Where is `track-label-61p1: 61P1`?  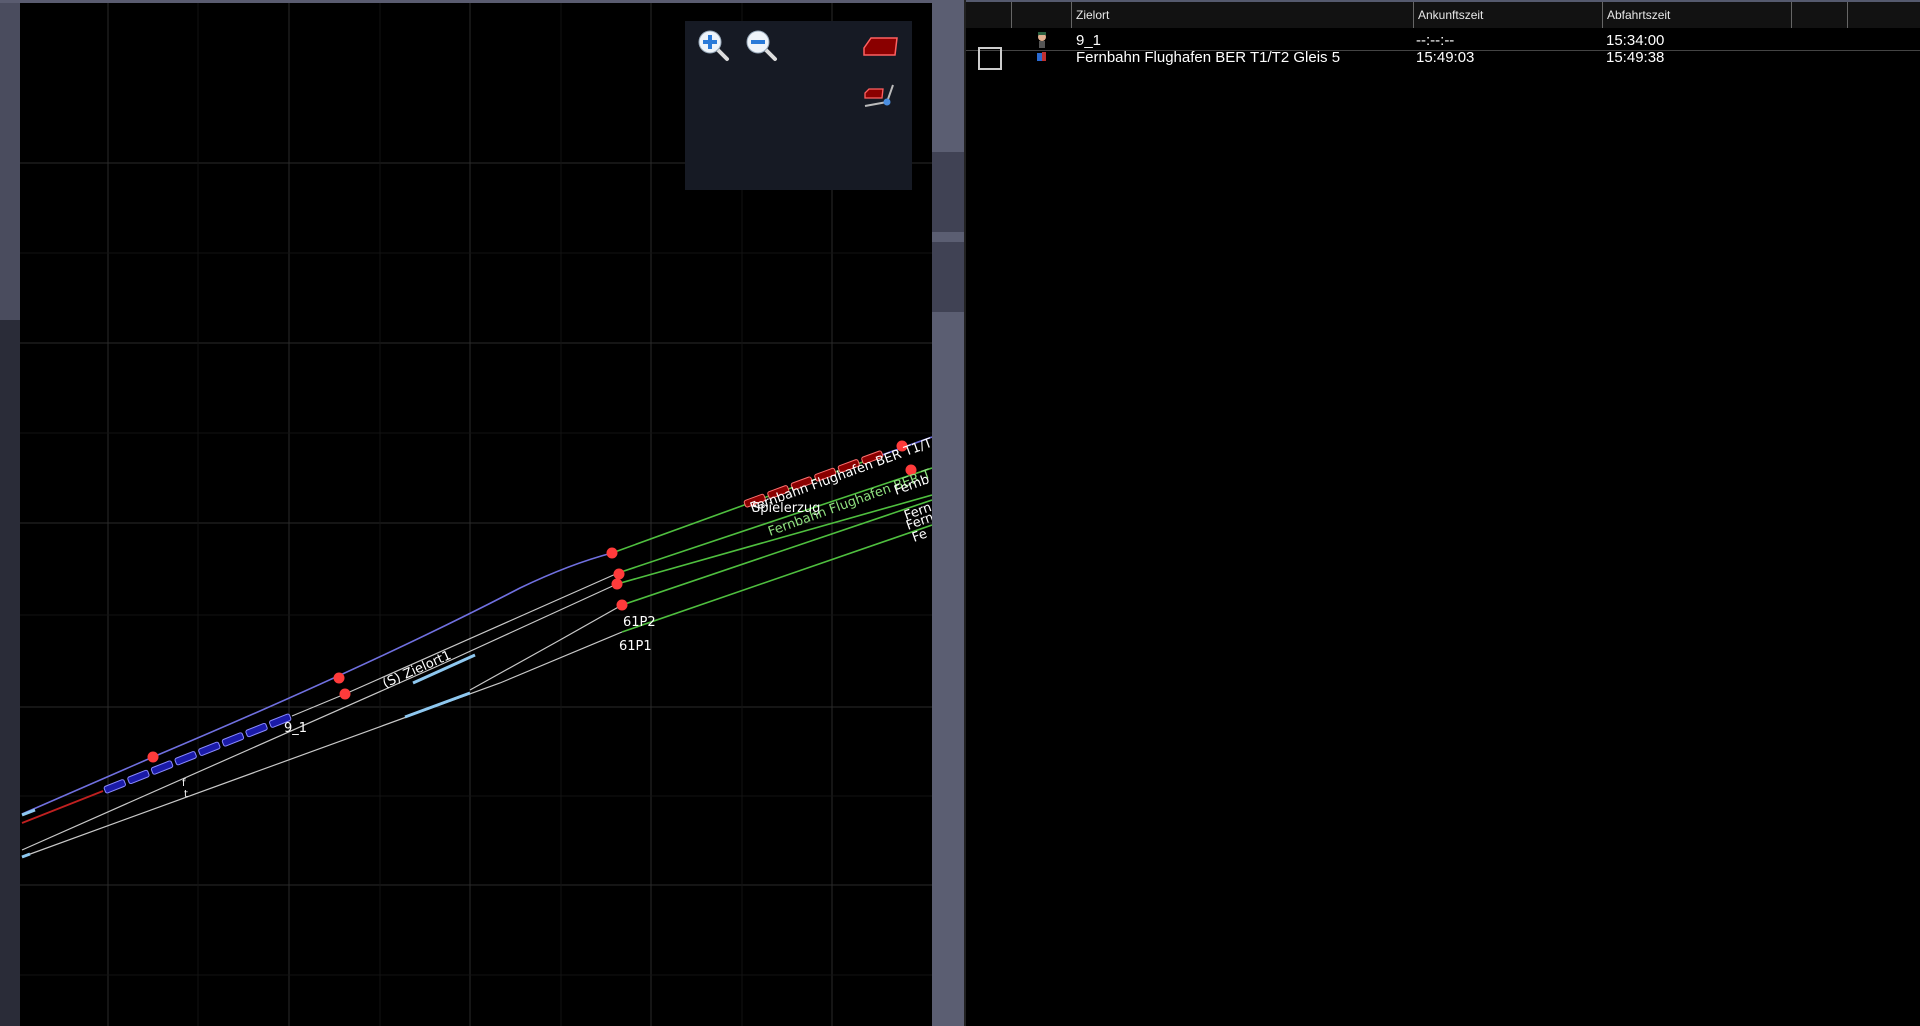
track-label-61p1: 61P1 is located at coordinates (635, 646).